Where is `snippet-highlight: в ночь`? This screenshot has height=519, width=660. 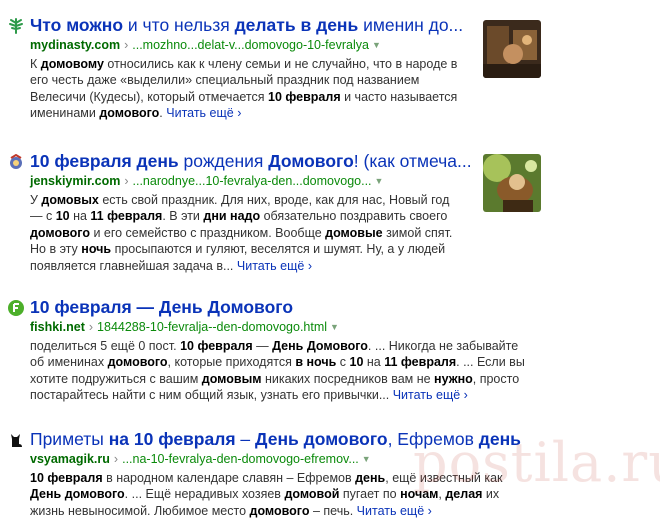
snippet-highlight: в ночь is located at coordinates (316, 362).